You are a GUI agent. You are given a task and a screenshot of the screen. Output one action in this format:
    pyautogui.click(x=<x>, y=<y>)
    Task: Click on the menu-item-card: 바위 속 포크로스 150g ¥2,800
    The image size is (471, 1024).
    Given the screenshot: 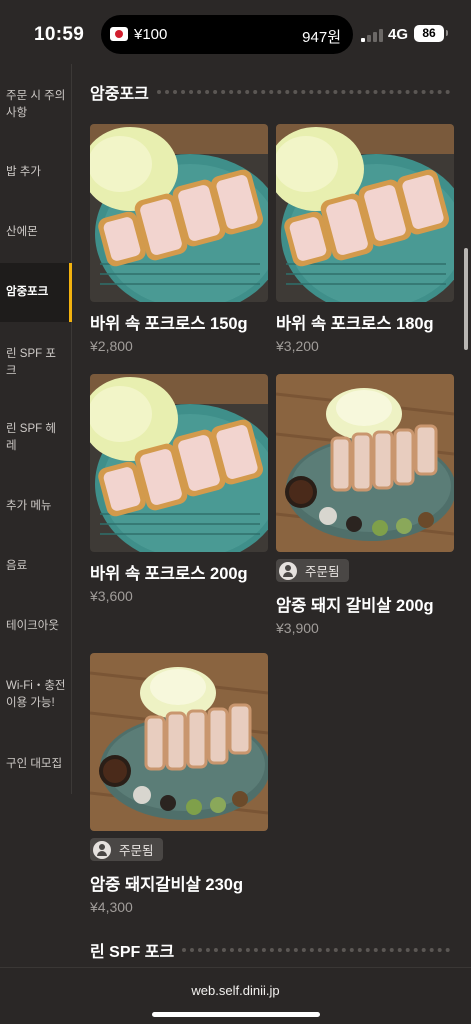 What is the action you would take?
    pyautogui.click(x=179, y=239)
    